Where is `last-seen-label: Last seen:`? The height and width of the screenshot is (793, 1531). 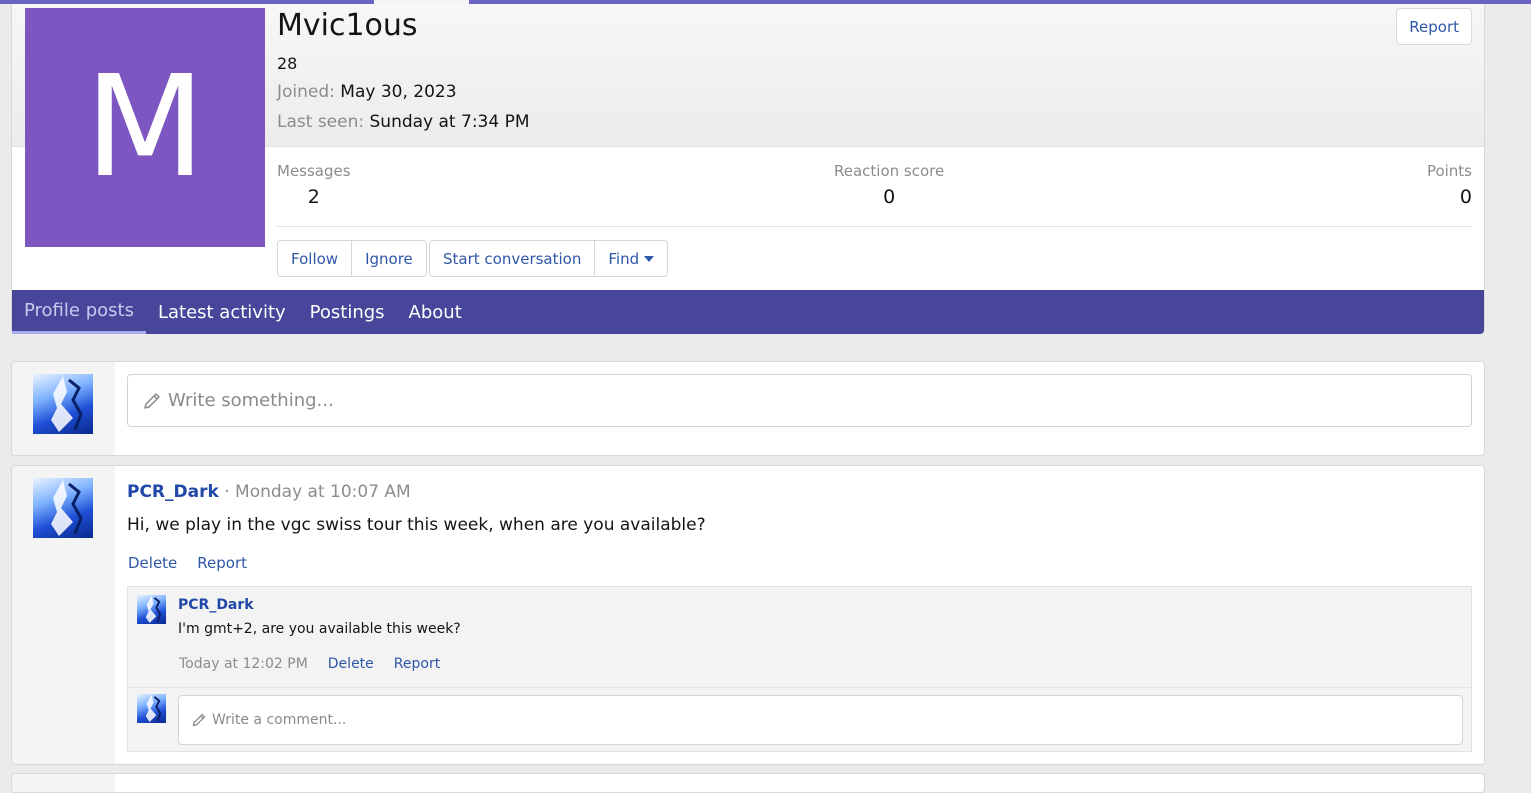 last-seen-label: Last seen: is located at coordinates (321, 122).